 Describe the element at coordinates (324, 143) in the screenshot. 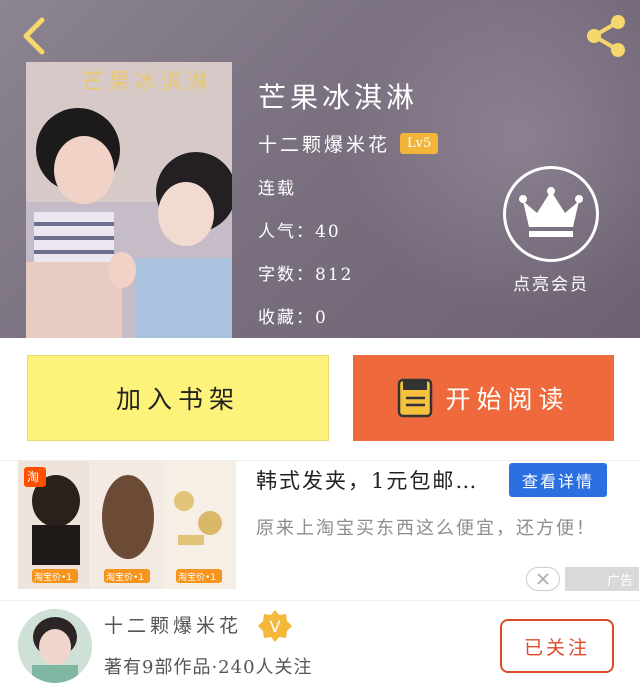

I see `author-name: 十二颗爆米花` at that location.